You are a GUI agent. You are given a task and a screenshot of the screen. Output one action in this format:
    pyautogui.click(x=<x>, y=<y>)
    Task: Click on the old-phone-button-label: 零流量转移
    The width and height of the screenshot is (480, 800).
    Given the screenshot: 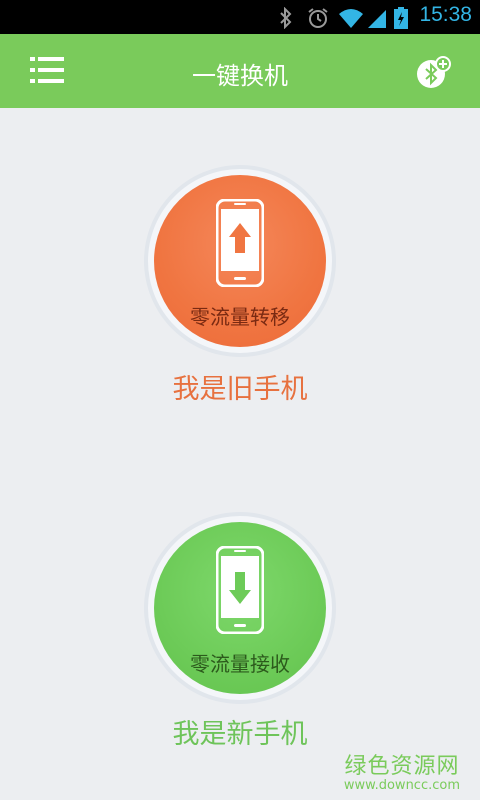 What is the action you would take?
    pyautogui.click(x=240, y=317)
    